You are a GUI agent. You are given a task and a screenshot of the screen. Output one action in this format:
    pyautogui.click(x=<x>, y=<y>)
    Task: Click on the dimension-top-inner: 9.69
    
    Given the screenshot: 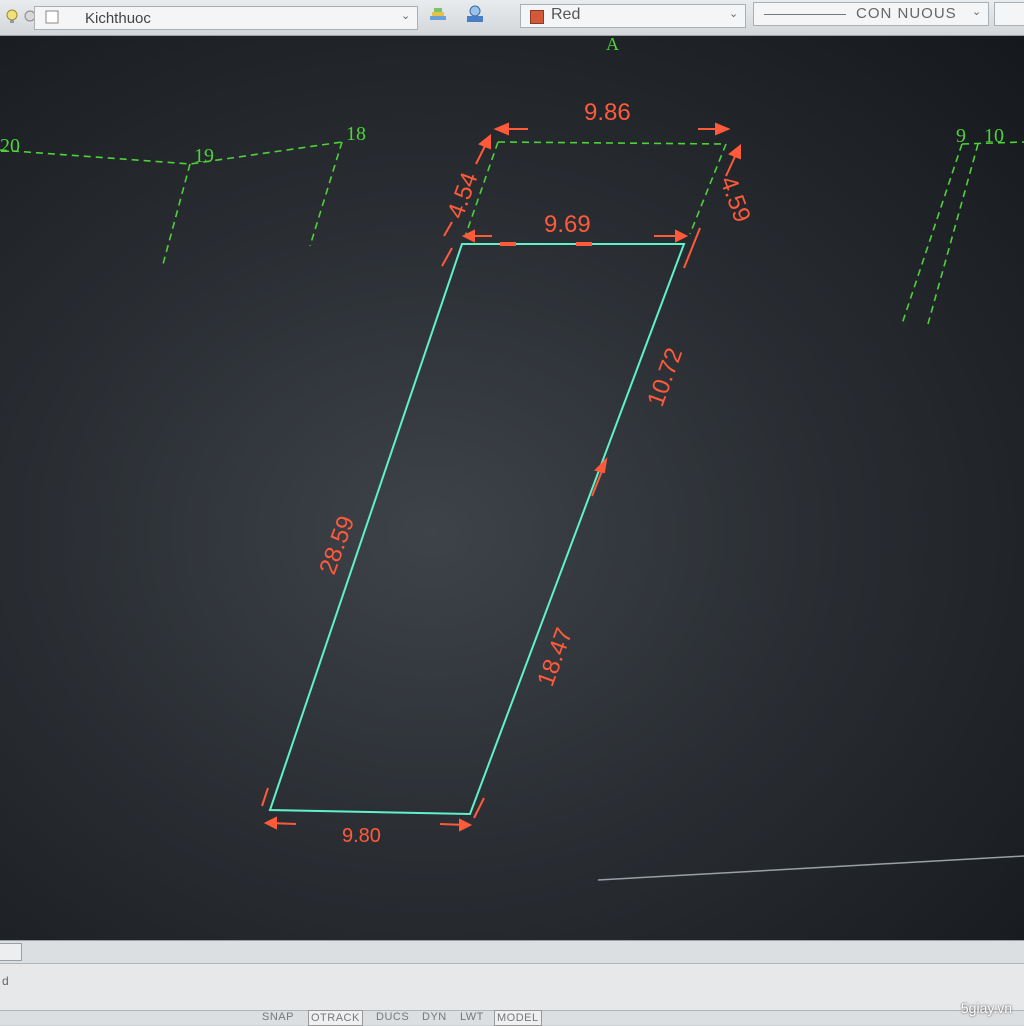 What is the action you would take?
    pyautogui.click(x=567, y=224)
    